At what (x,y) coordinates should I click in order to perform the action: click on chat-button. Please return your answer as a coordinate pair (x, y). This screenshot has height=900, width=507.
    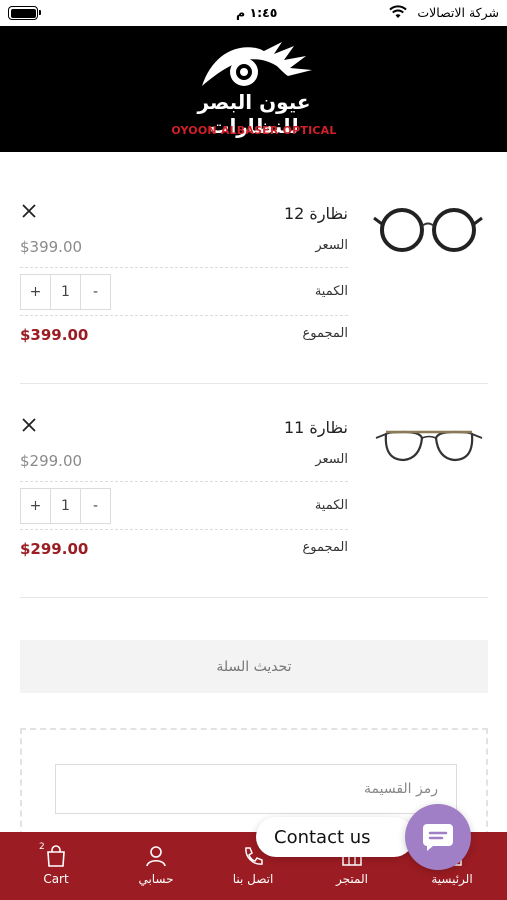
    Looking at the image, I should click on (438, 837).